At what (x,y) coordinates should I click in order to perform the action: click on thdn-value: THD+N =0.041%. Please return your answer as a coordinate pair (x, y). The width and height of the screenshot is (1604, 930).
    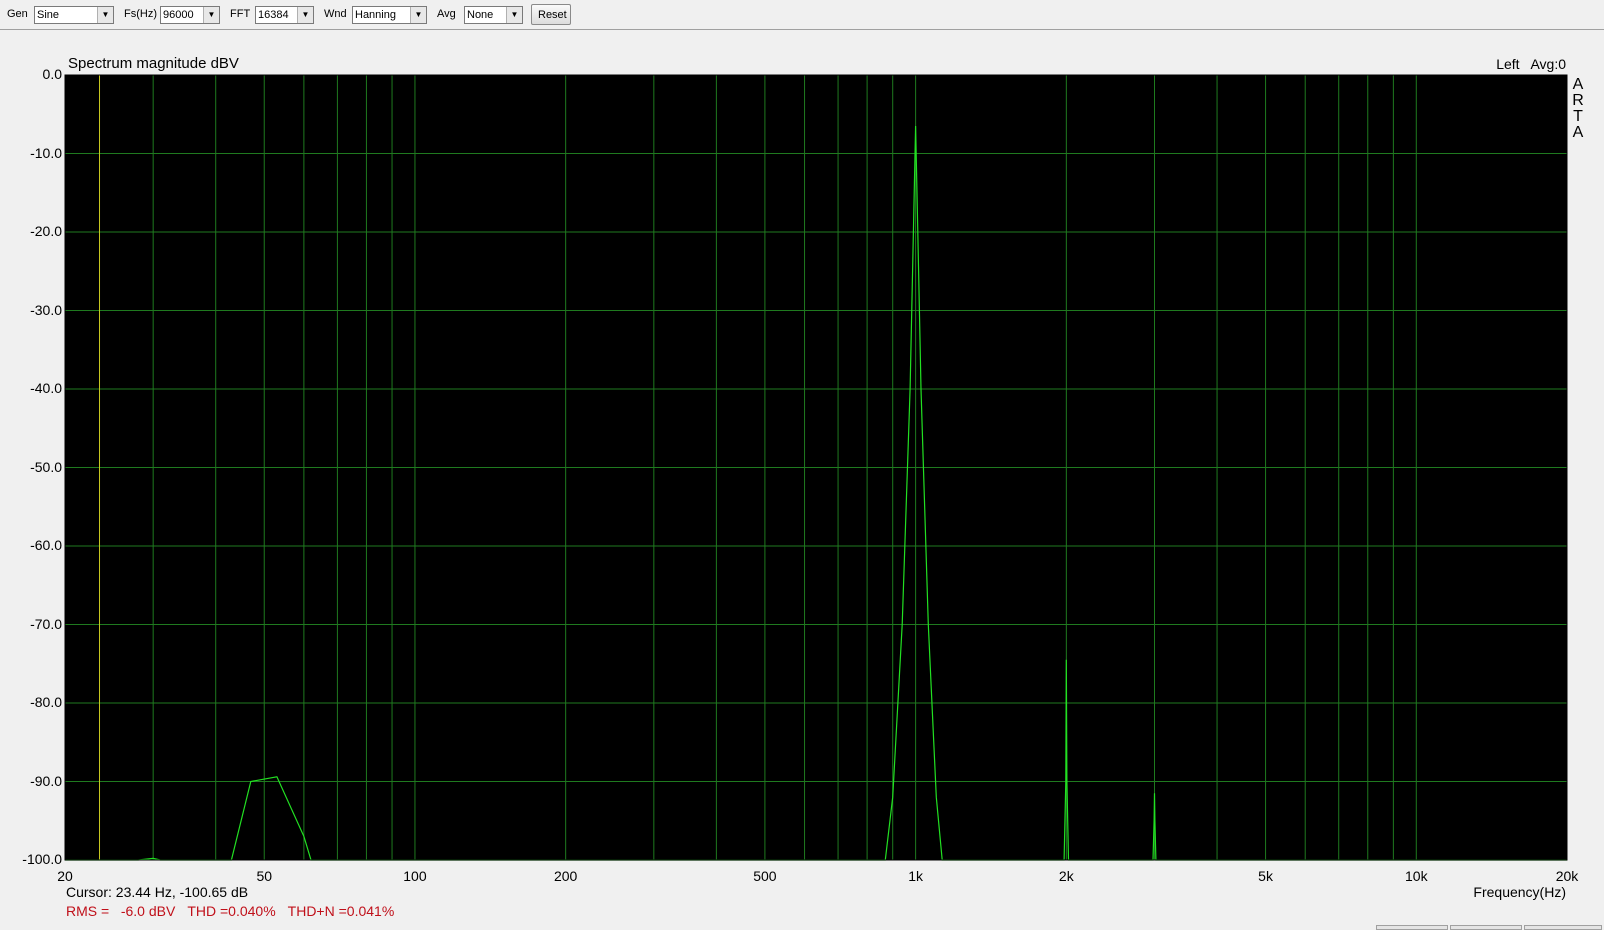
    Looking at the image, I should click on (341, 911).